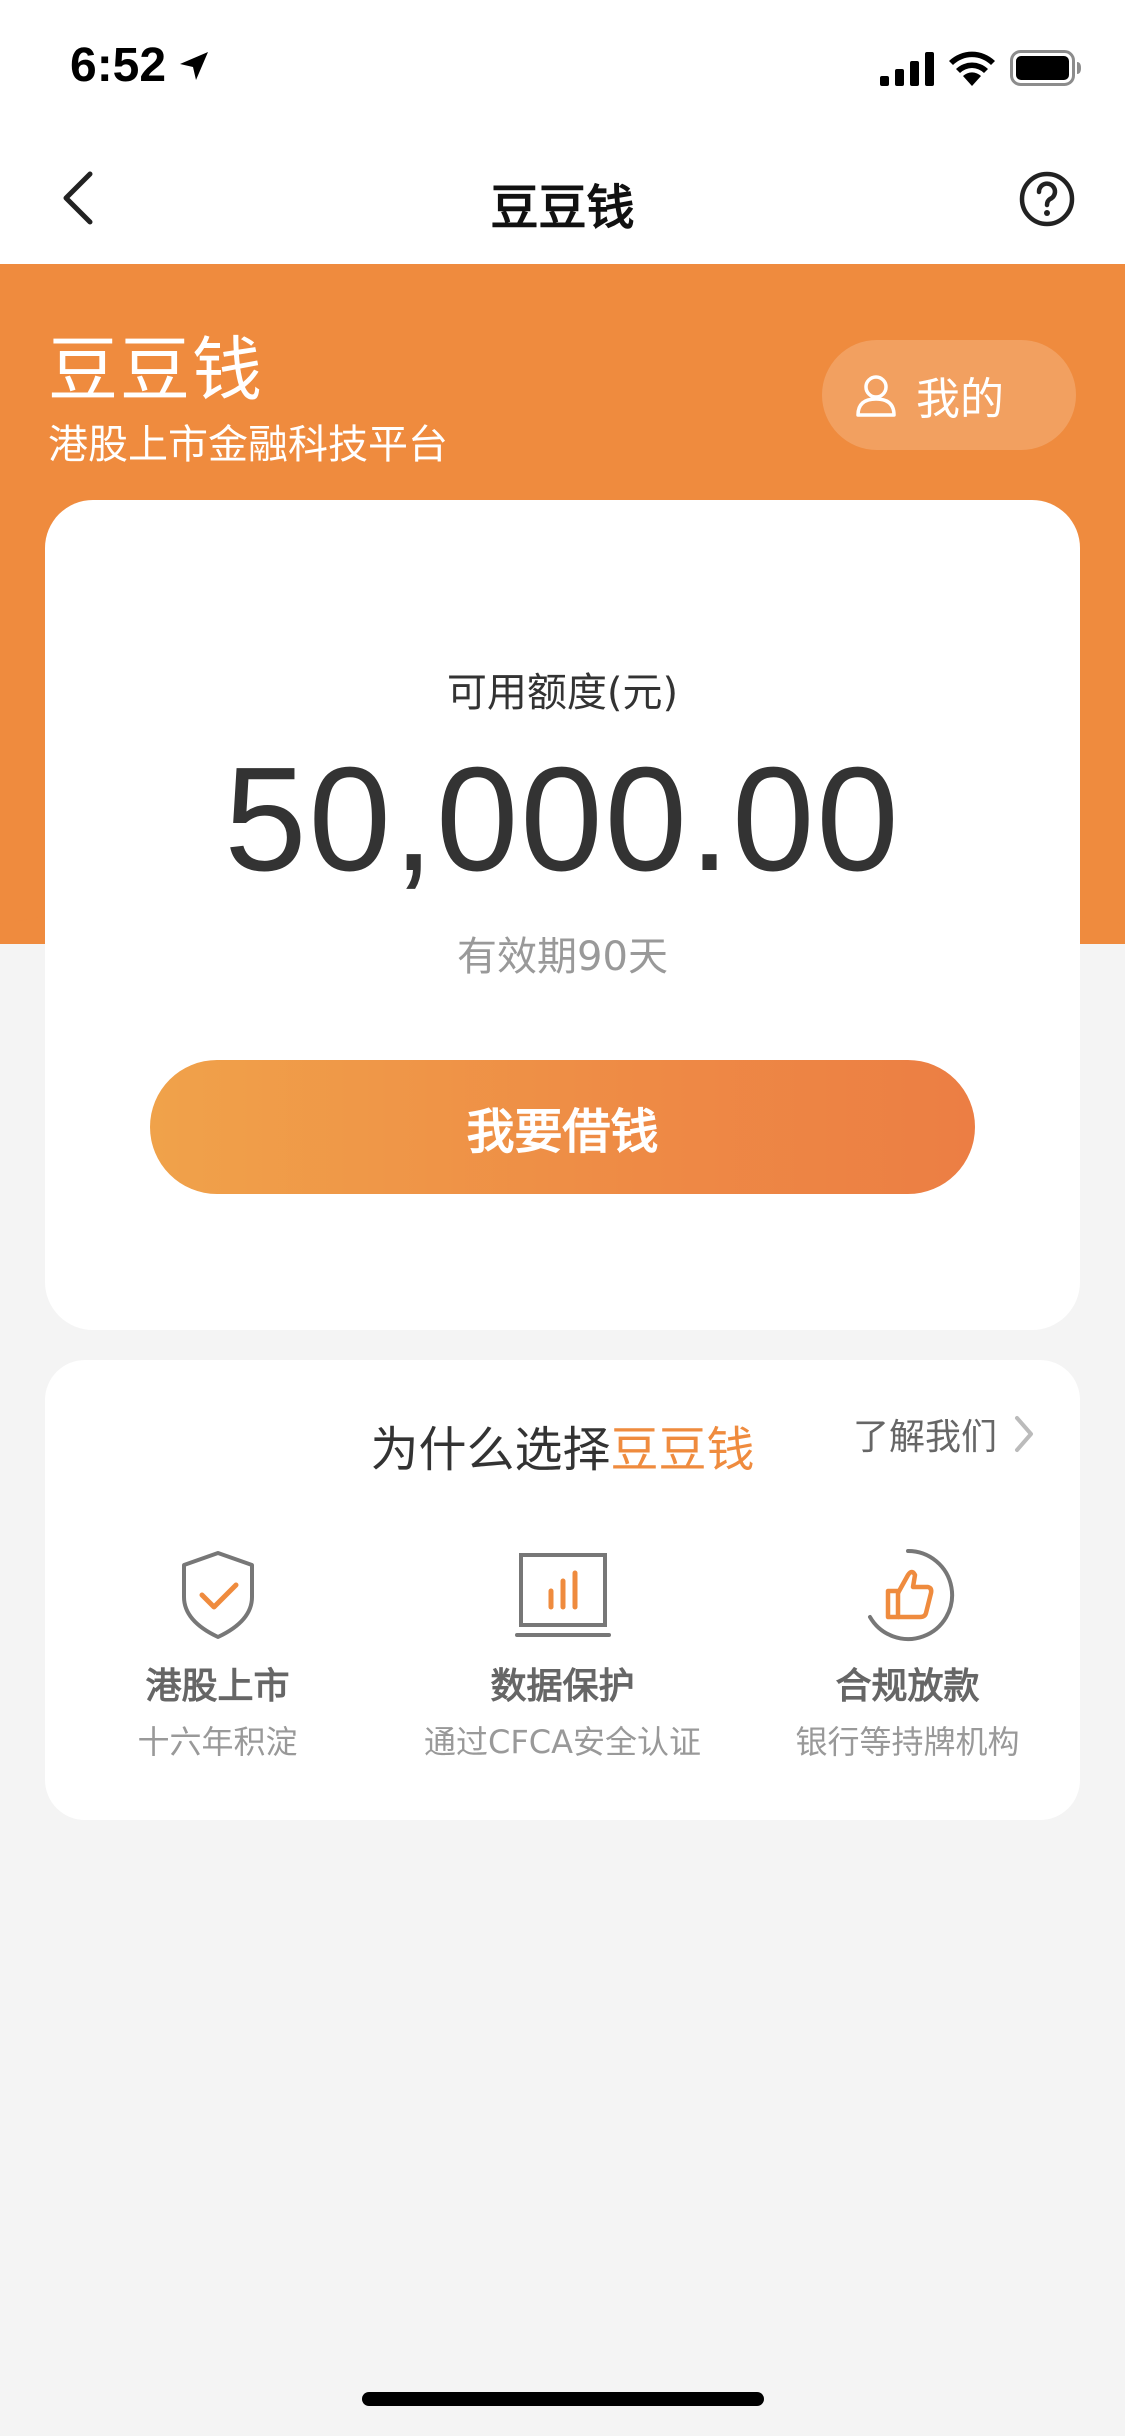  I want to click on credit-limit-amount: 50,000.00, so click(562, 819).